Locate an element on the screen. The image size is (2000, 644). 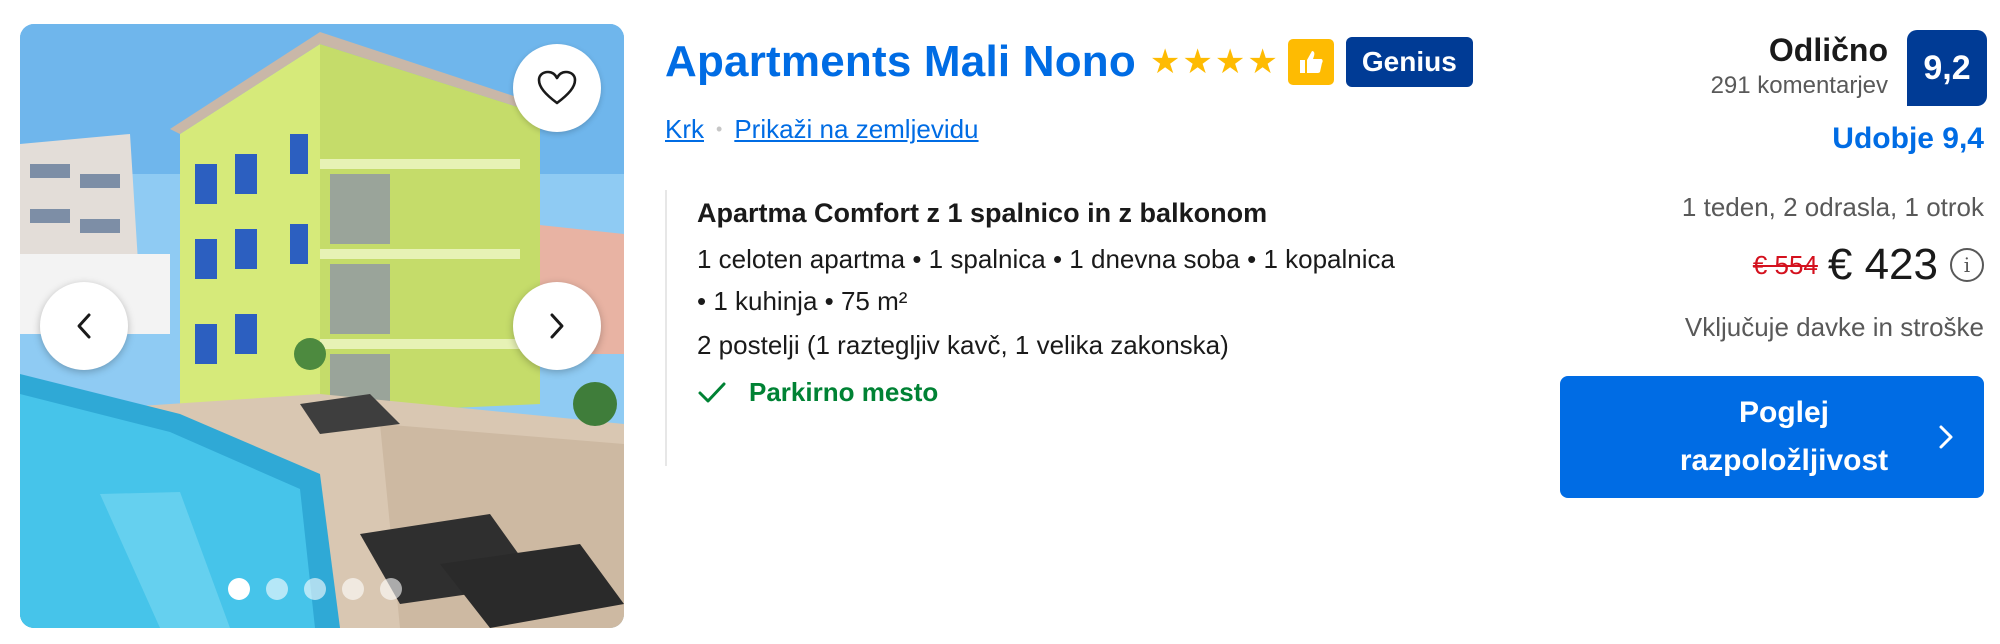
next-photo-button is located at coordinates (557, 326).